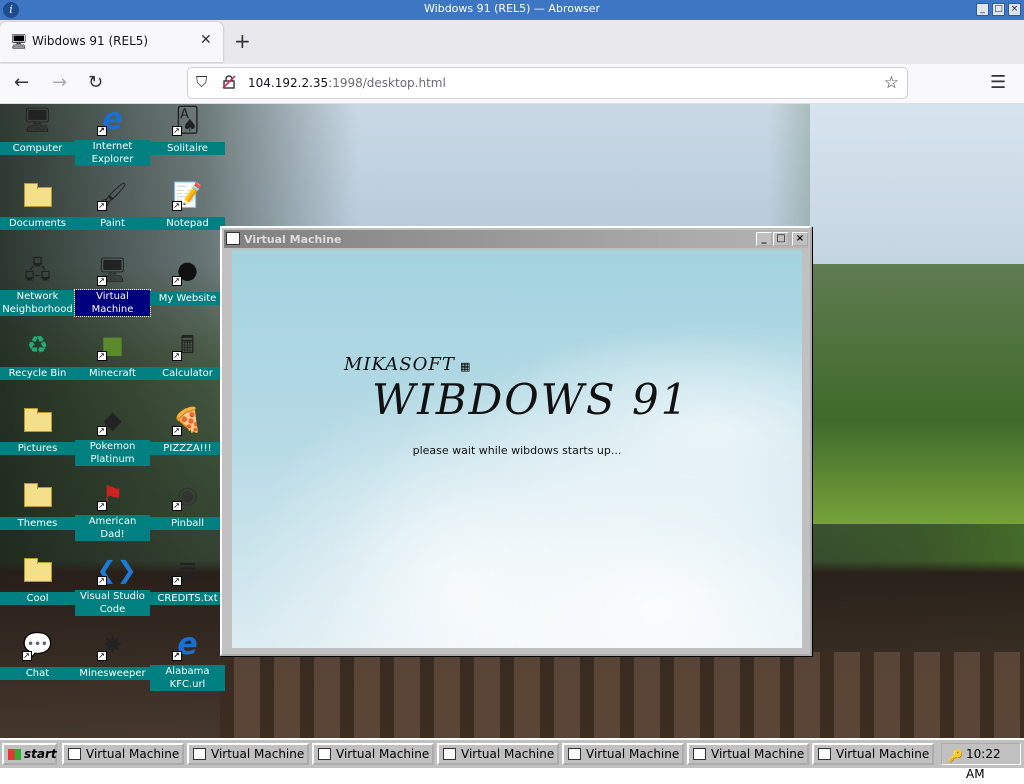 The height and width of the screenshot is (784, 1024). Describe the element at coordinates (112, 223) in the screenshot. I see `desktop-icon-label: Paint` at that location.